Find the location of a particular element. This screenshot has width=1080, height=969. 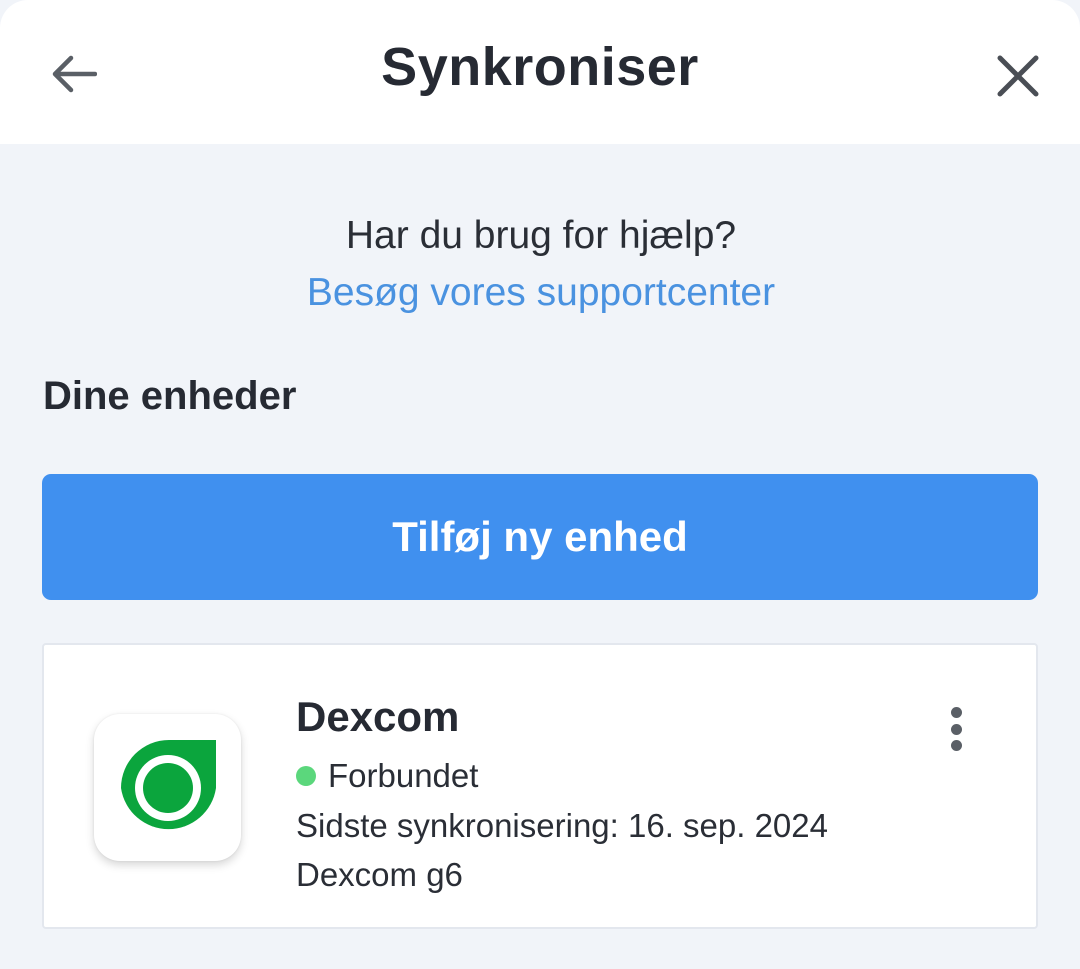

section-title-devices: Dine enheder is located at coordinates (170, 396).